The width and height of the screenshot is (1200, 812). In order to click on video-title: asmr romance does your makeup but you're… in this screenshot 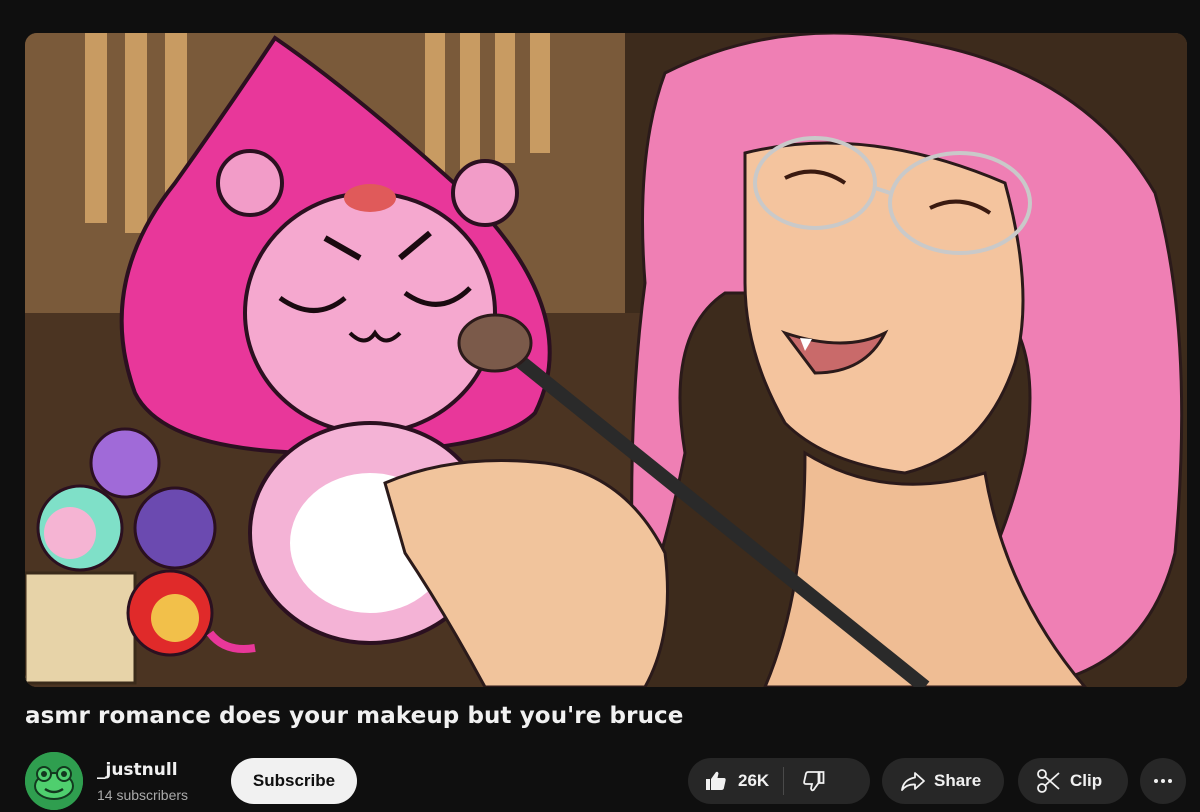, I will do `click(354, 716)`.